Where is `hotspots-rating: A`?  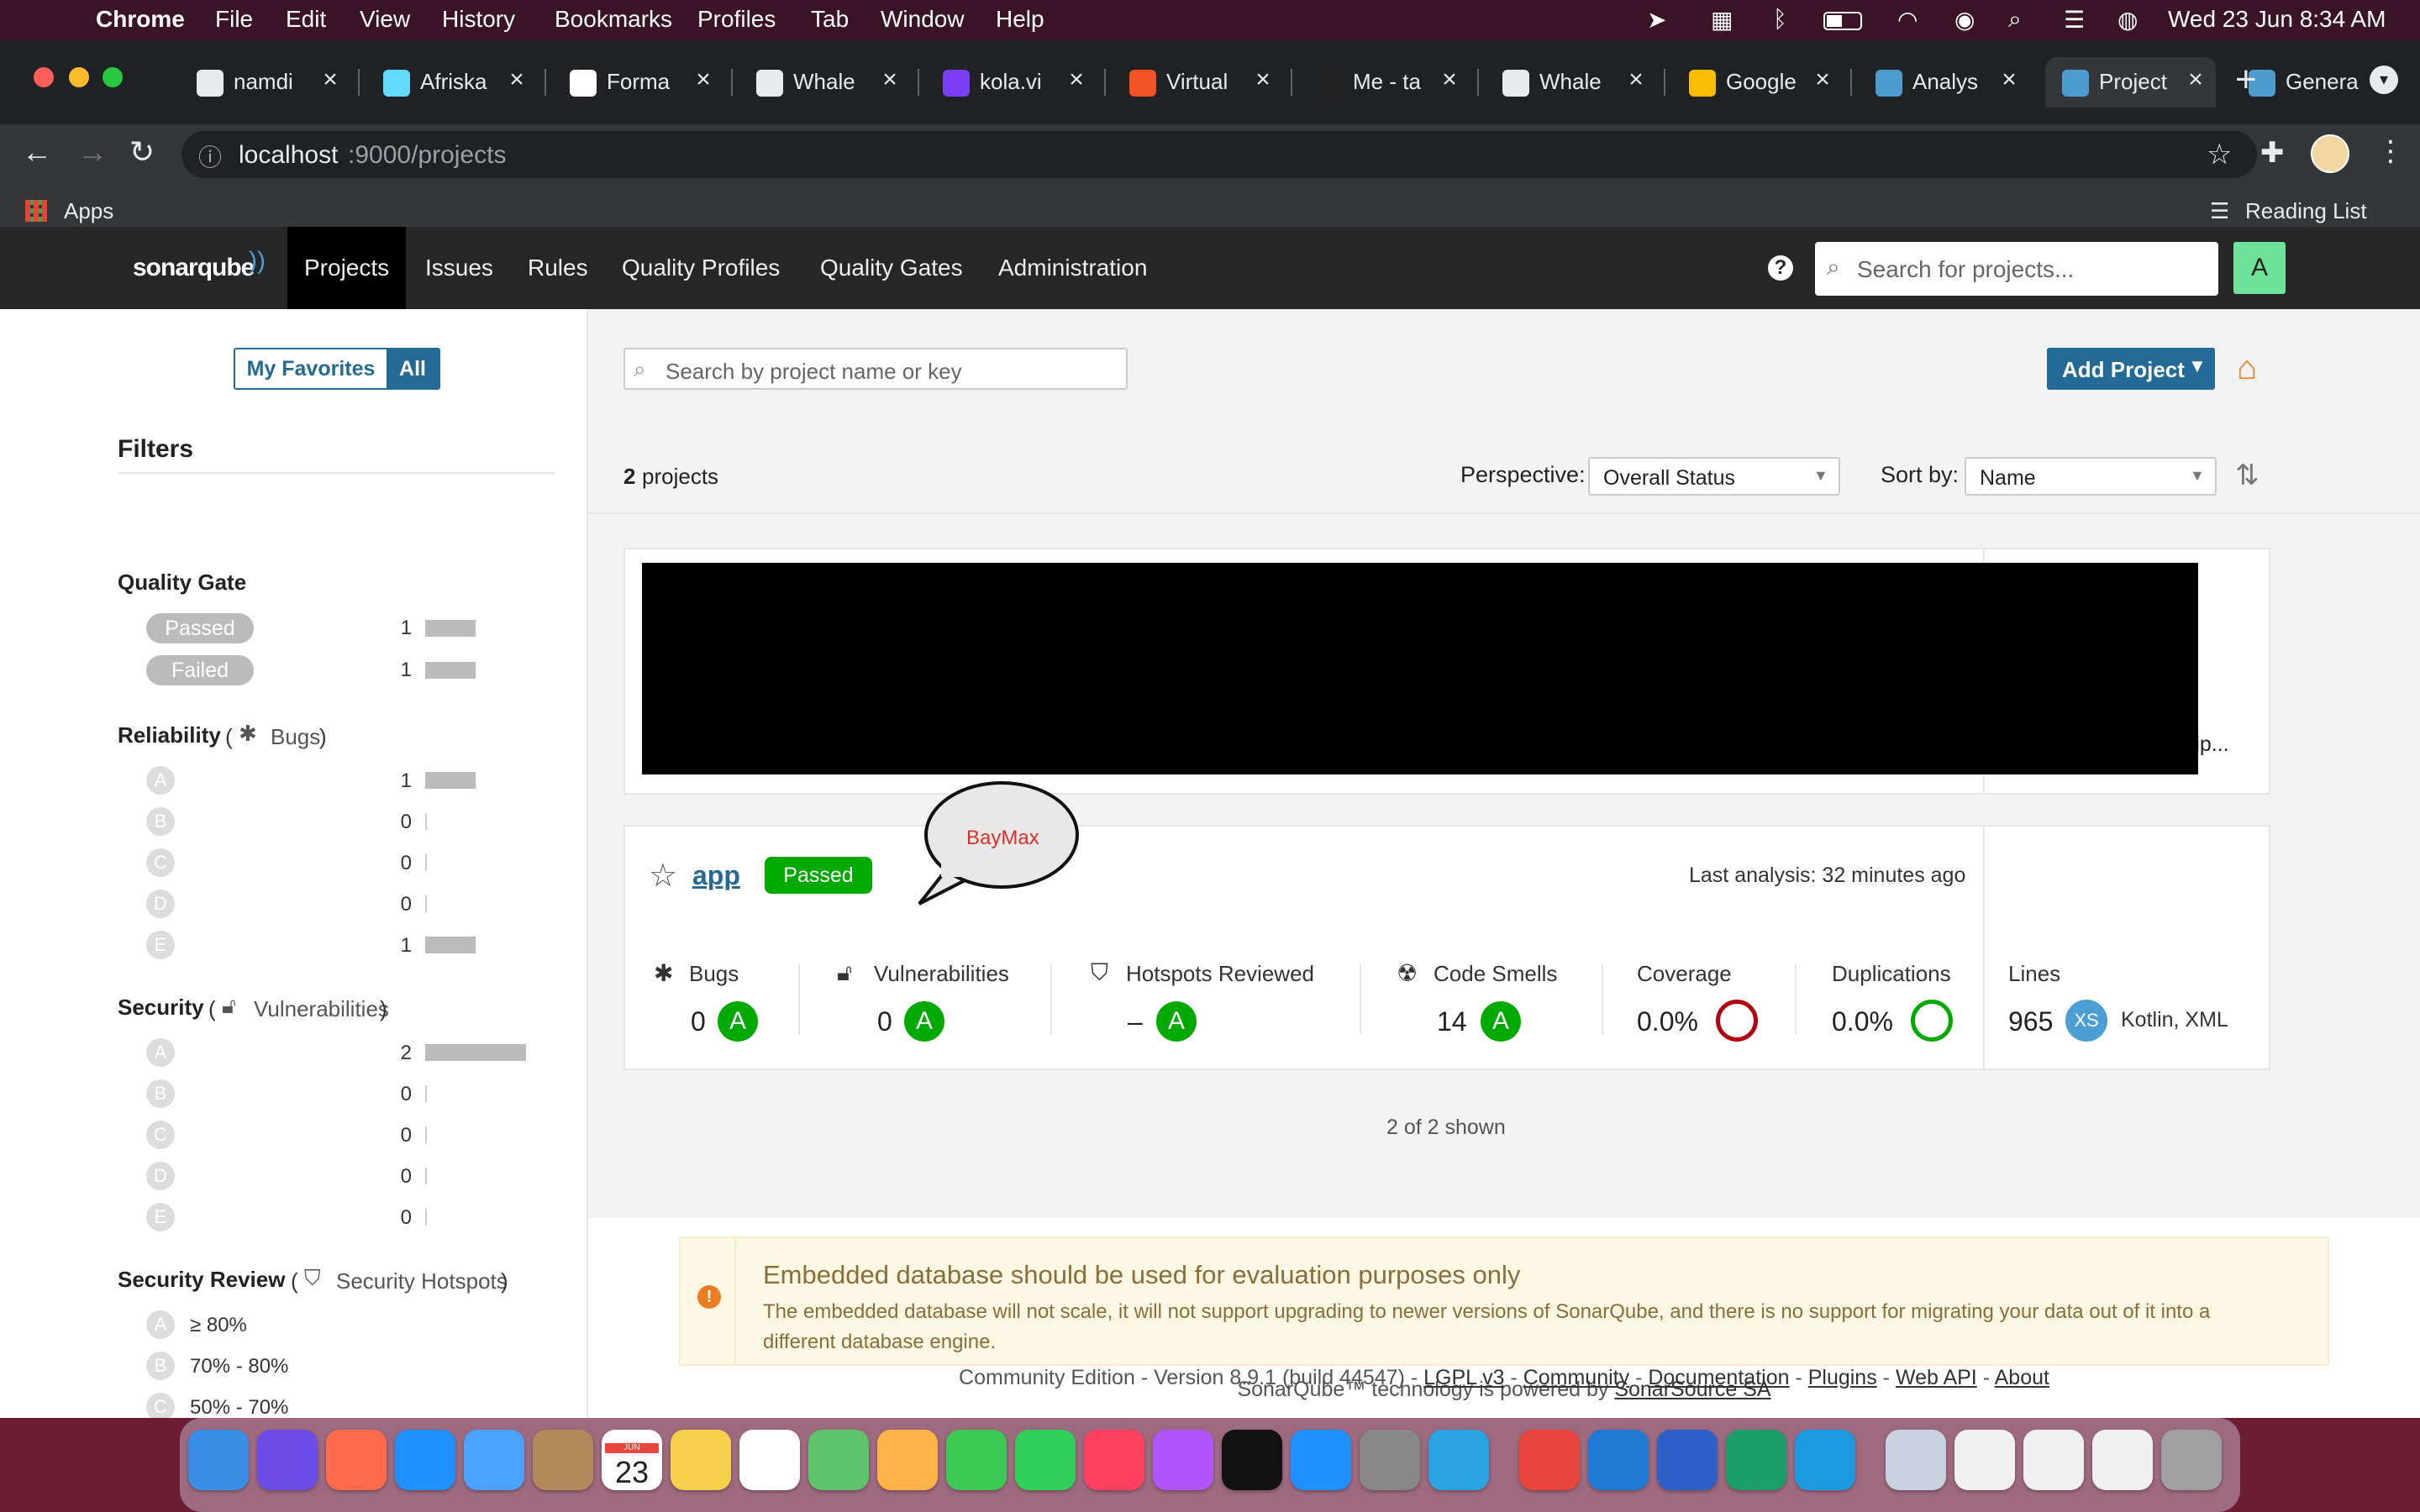 hotspots-rating: A is located at coordinates (1176, 1021).